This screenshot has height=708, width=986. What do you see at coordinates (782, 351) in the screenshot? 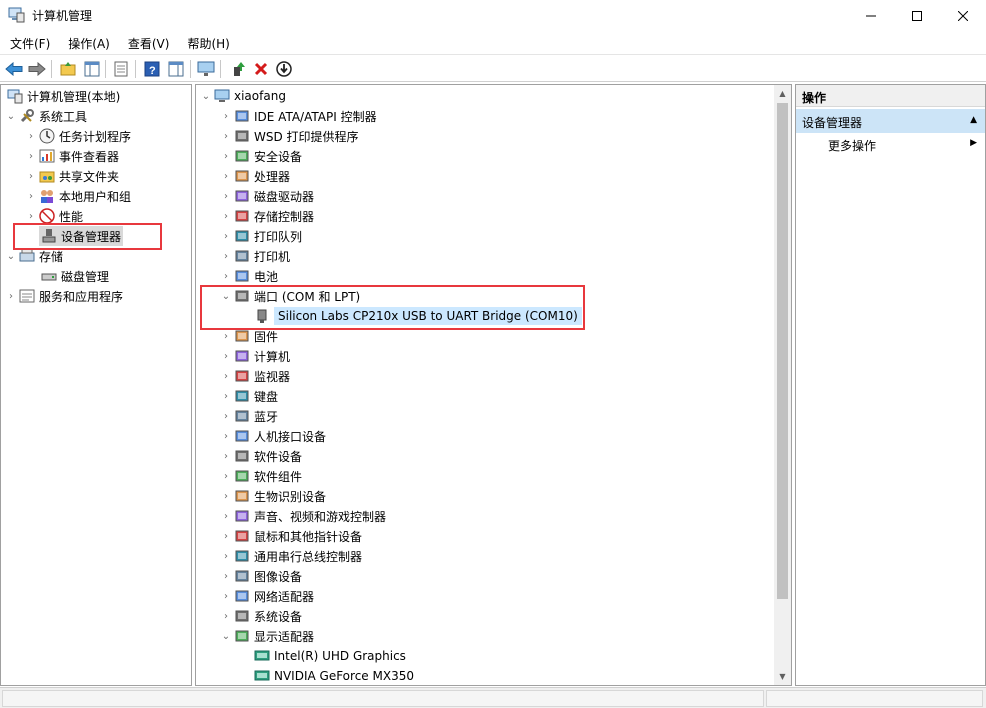
I see `scrollbar-thumb` at bounding box center [782, 351].